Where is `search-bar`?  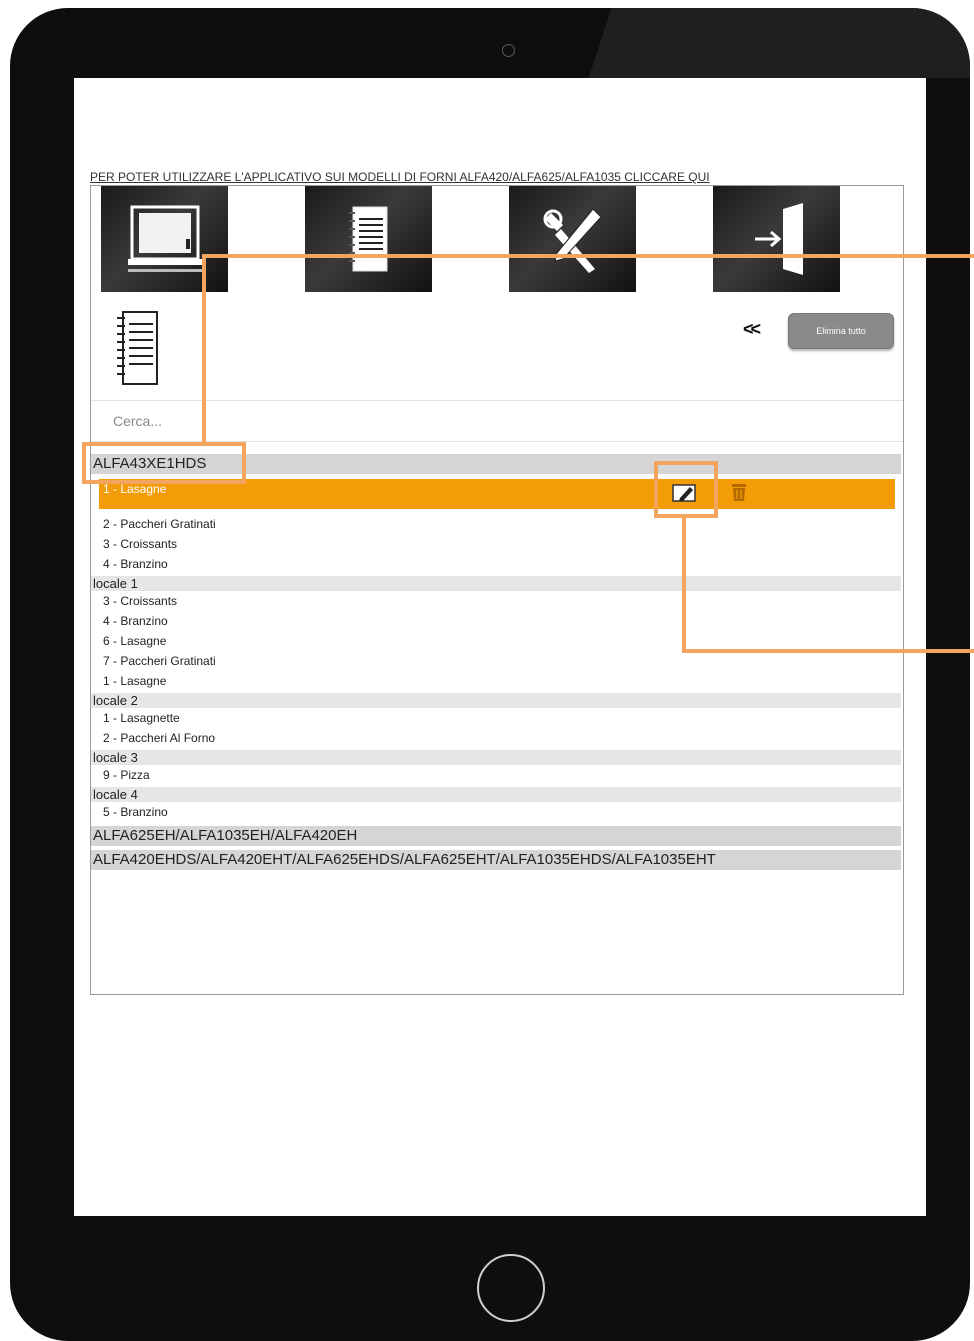
search-bar is located at coordinates (497, 421).